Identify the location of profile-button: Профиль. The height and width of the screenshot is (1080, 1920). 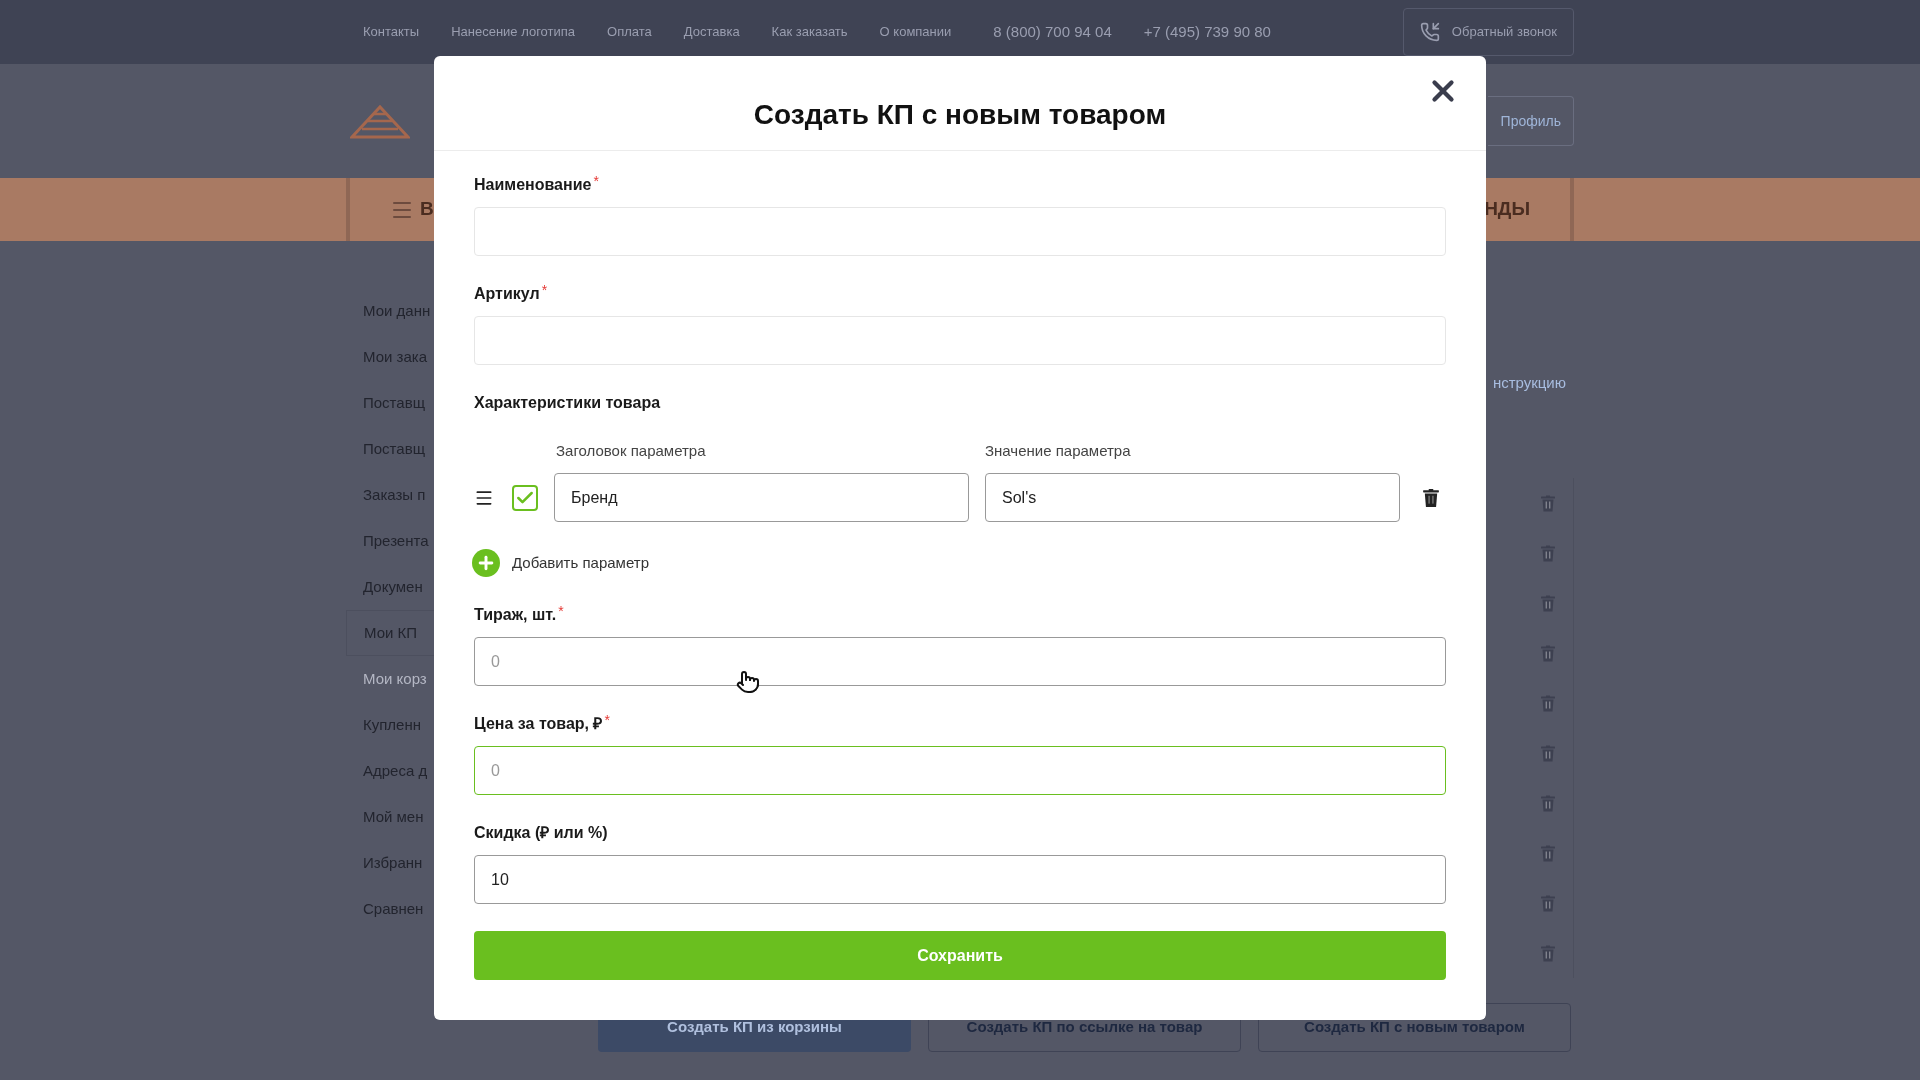
(1531, 121).